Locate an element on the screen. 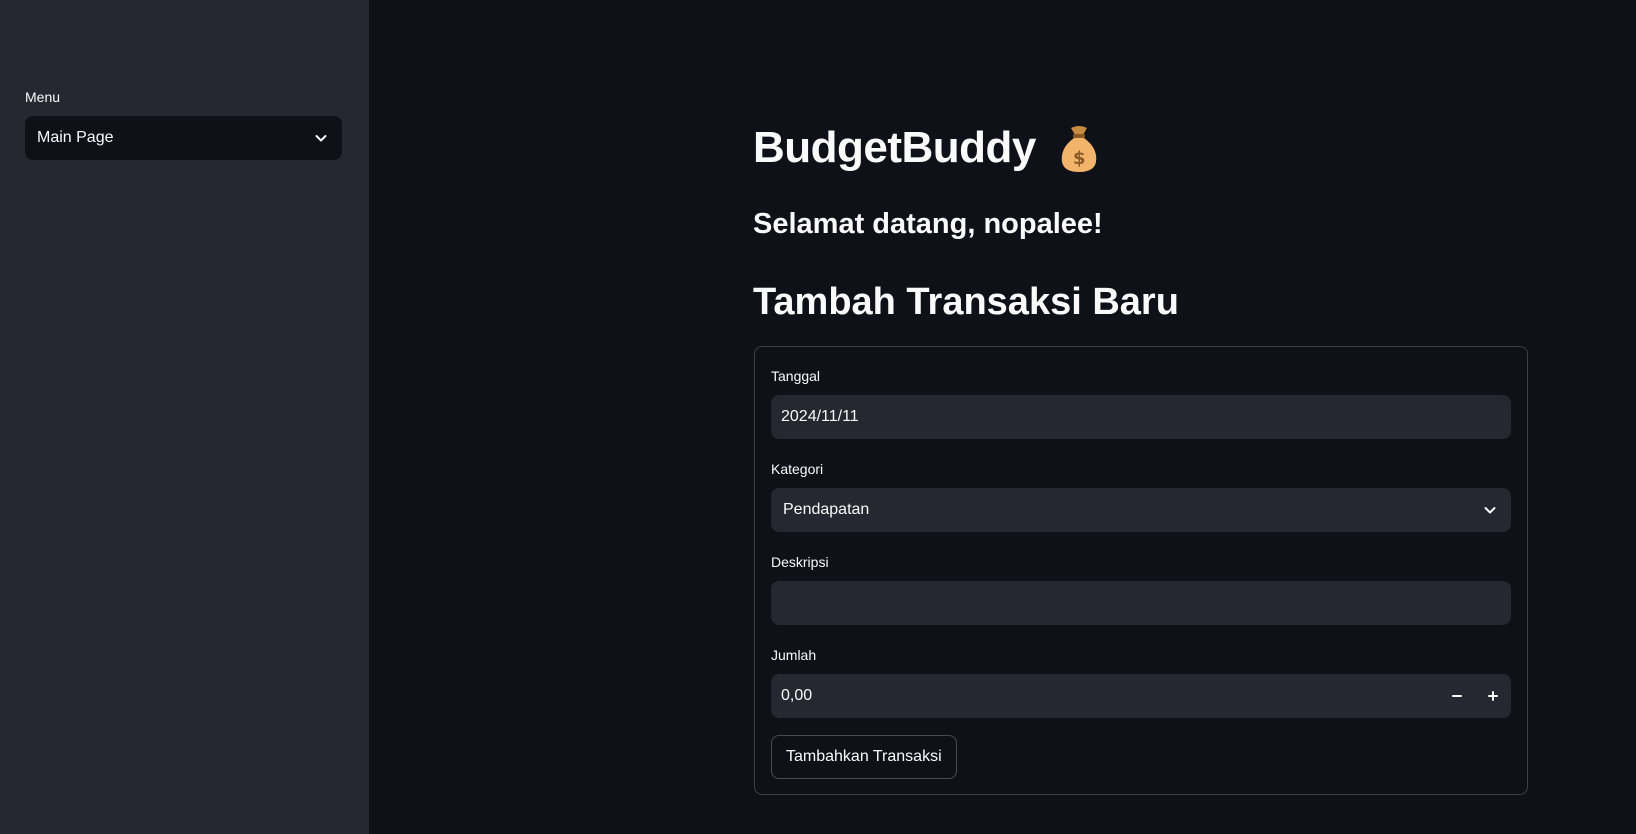 The width and height of the screenshot is (1636, 834). category-label: Kategori is located at coordinates (797, 469).